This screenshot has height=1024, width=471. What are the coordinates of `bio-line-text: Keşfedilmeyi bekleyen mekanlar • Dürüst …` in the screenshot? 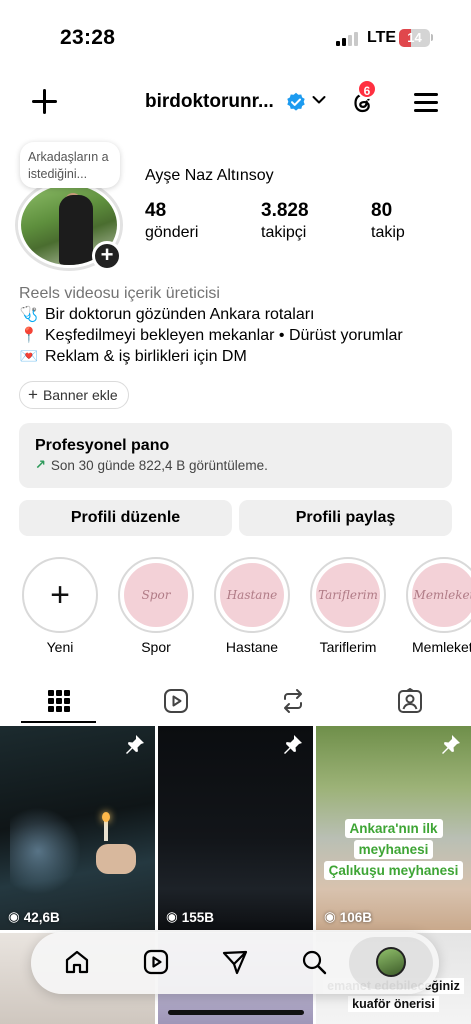 It's located at (224, 335).